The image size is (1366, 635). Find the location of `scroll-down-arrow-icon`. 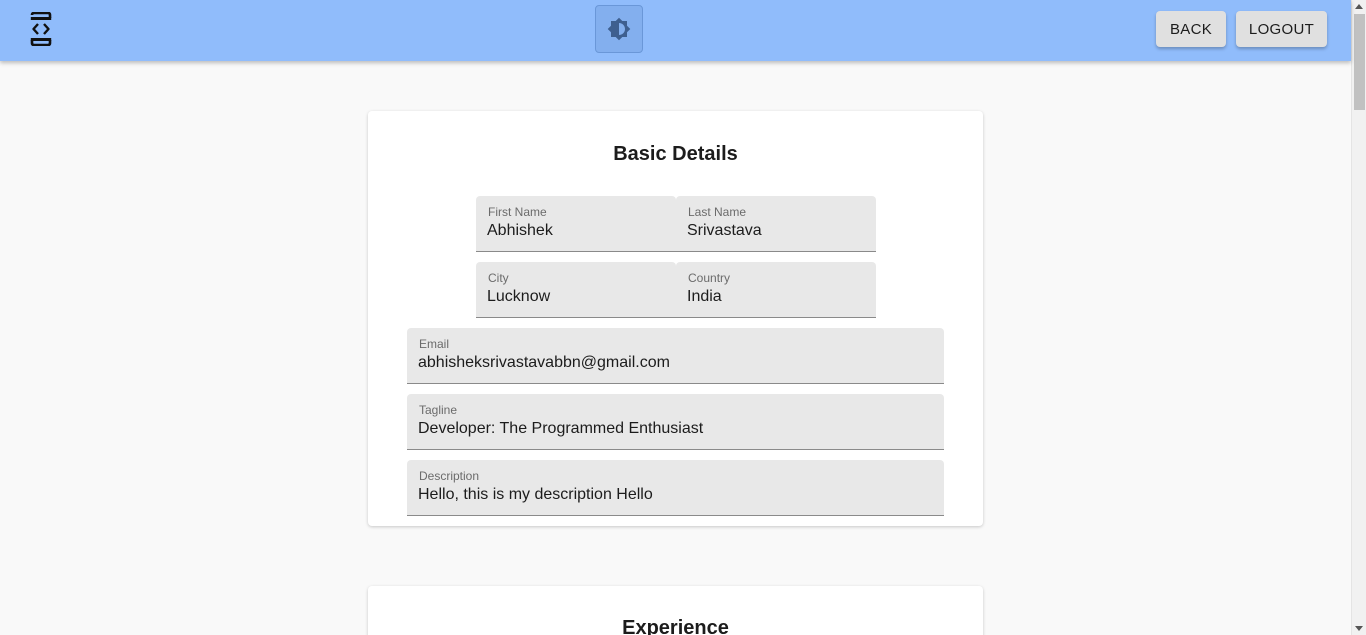

scroll-down-arrow-icon is located at coordinates (1359, 628).